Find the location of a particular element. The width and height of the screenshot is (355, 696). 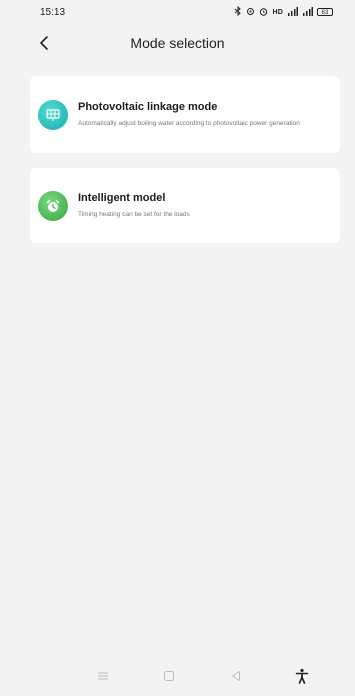

back-triangle-icon is located at coordinates (235, 676).